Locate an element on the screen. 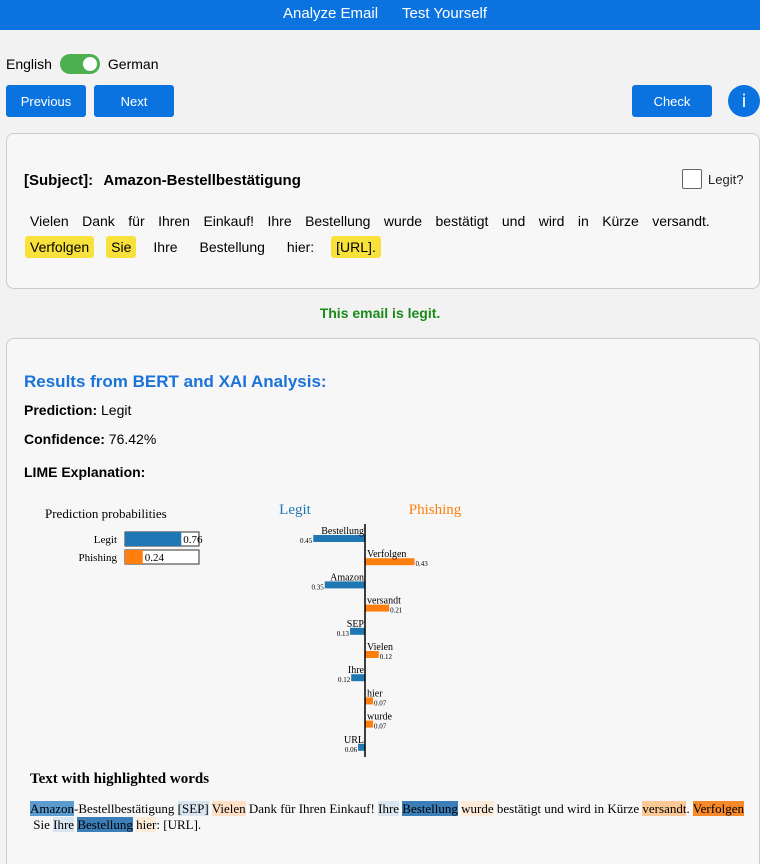  weight-value-label: 0.13 is located at coordinates (343, 634).